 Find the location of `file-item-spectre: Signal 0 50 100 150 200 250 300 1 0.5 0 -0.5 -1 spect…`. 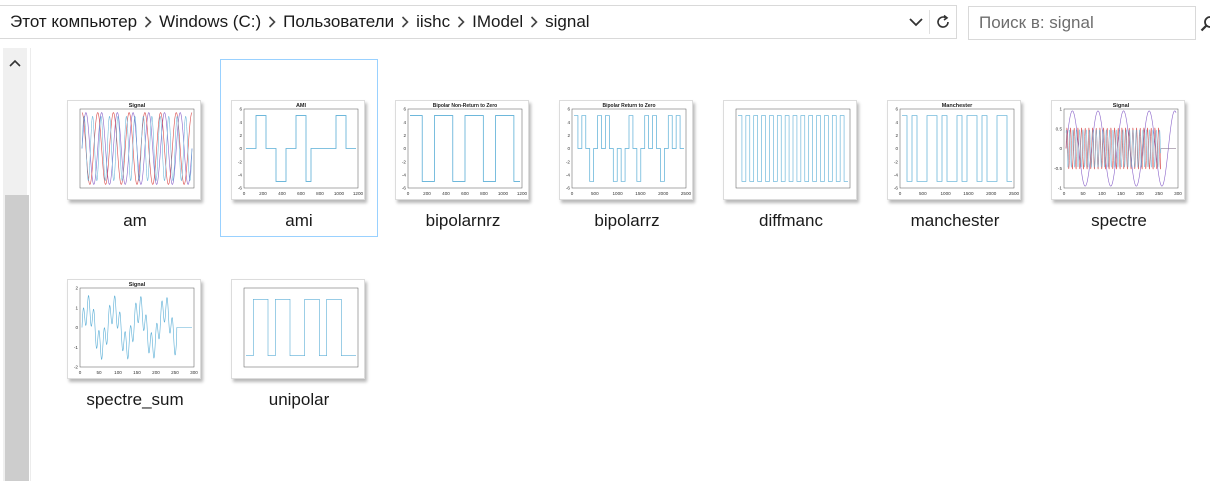

file-item-spectre: Signal 0 50 100 150 200 250 300 1 0.5 0 -0.5 -1 spect… is located at coordinates (1119, 148).